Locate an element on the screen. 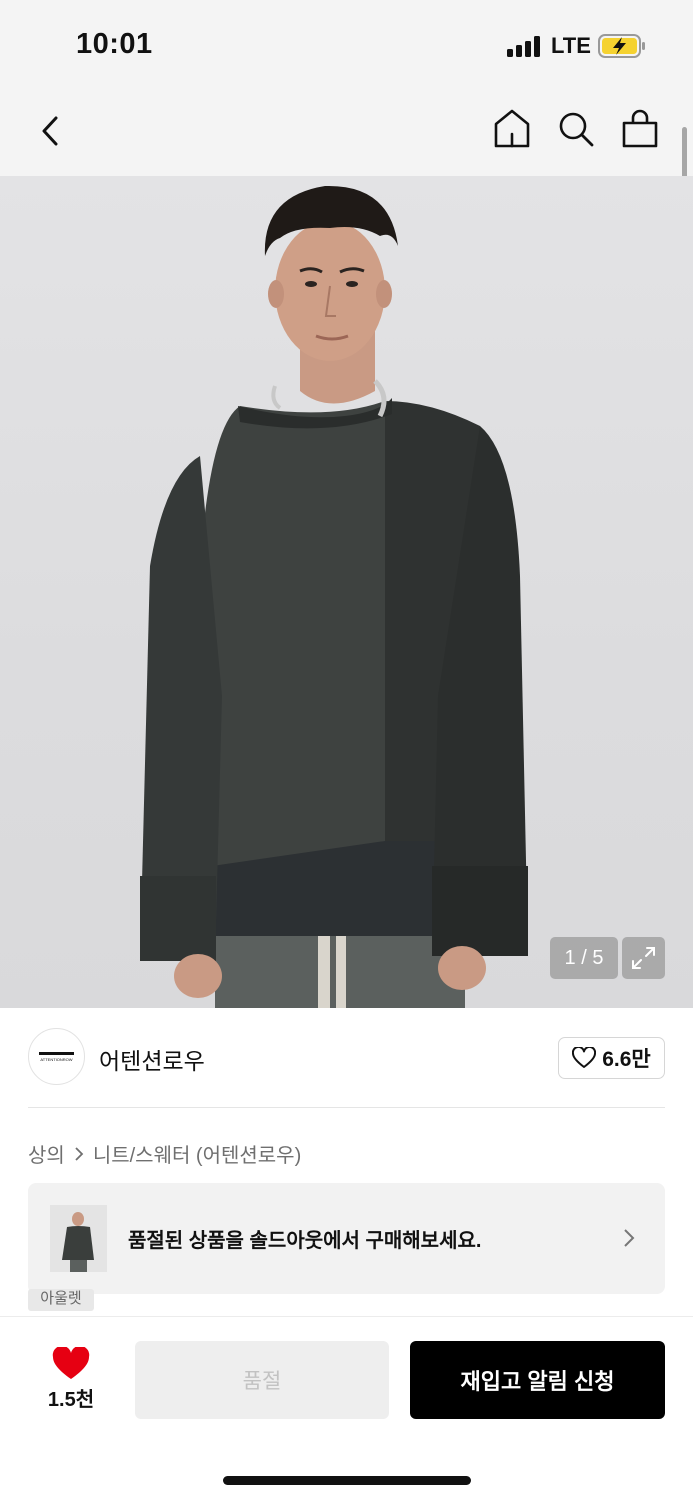 This screenshot has width=693, height=1500. expand-icon is located at coordinates (643, 958).